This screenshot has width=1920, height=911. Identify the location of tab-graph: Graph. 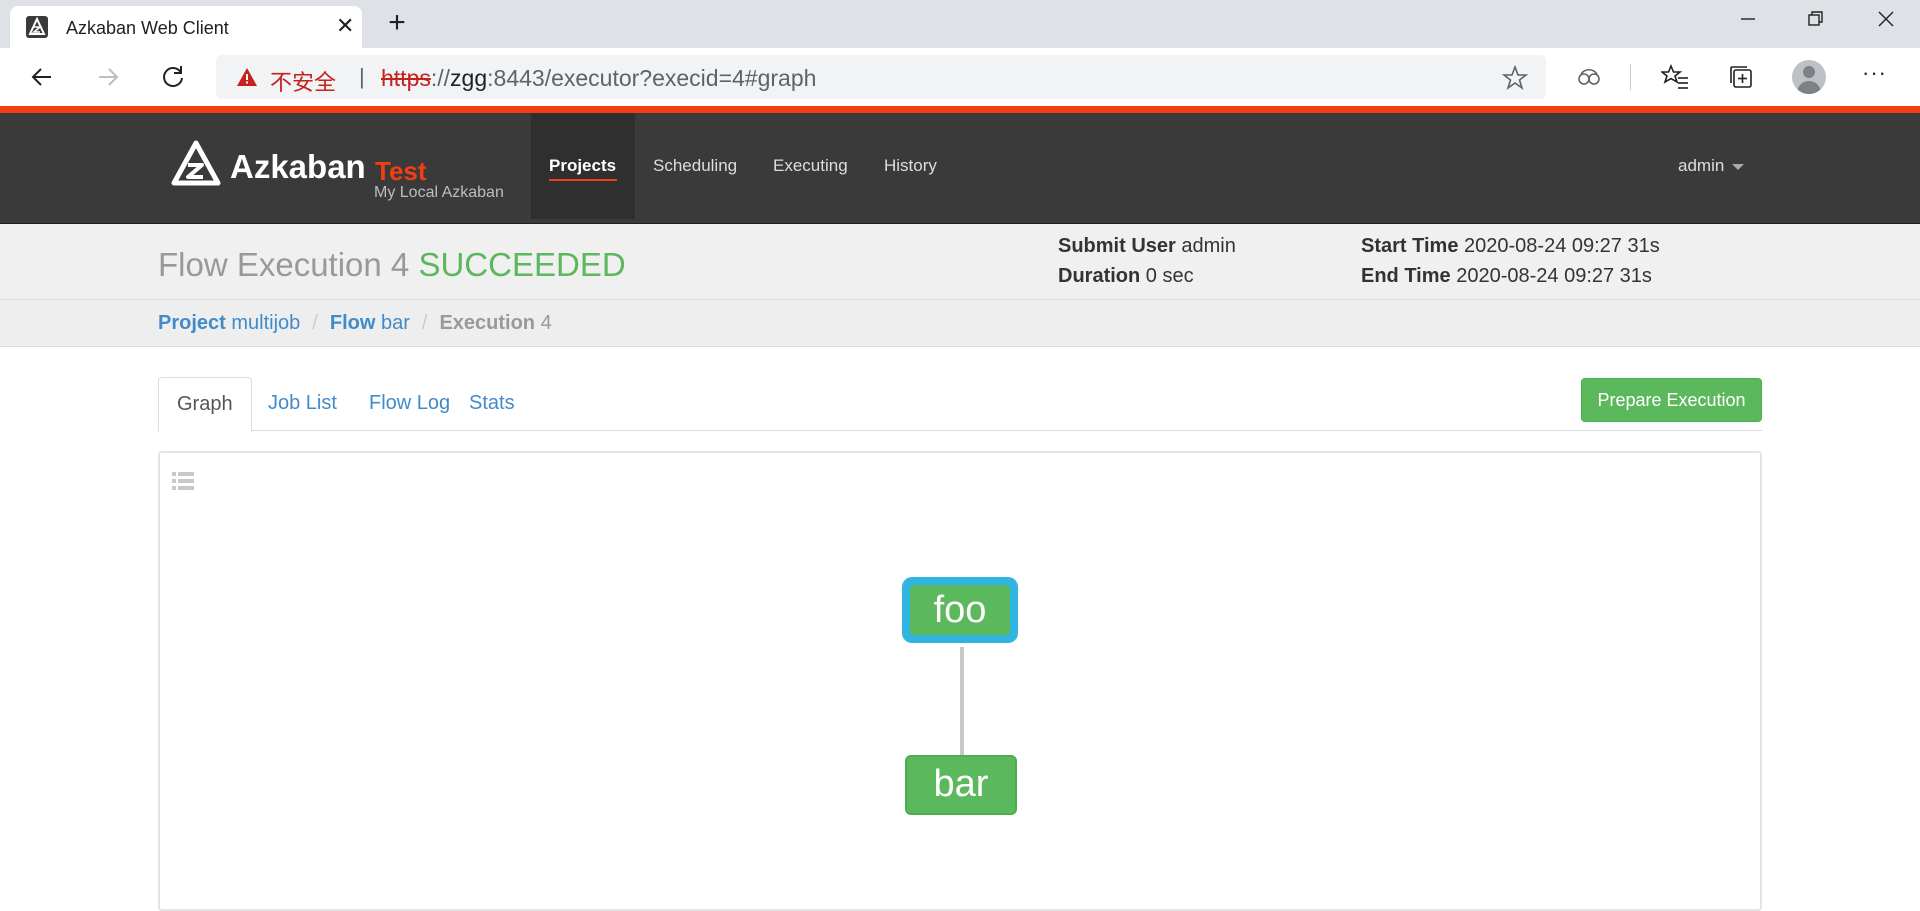
(205, 404).